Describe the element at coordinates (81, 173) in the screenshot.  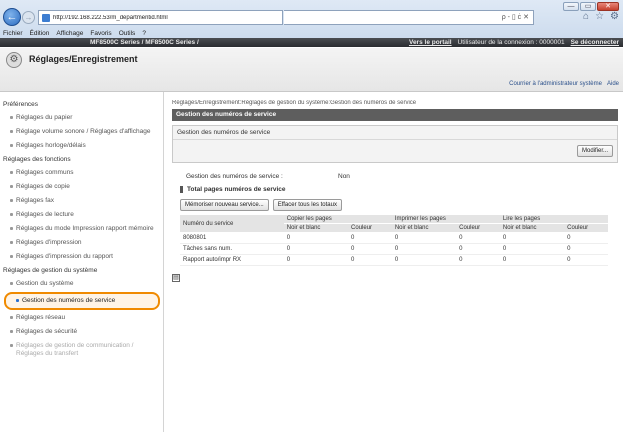
I see `sidebar-item-common: Réglages communs` at that location.